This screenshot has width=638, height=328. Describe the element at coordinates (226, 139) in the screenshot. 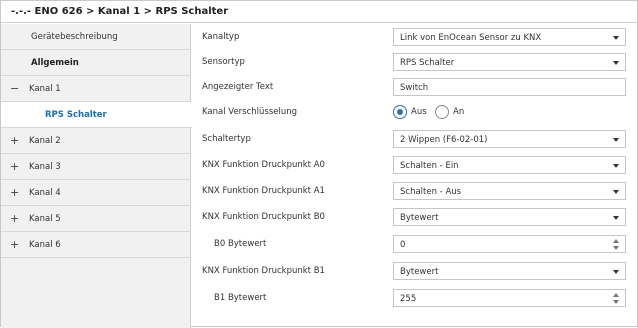

I see `param-label: Schaltertyp` at that location.